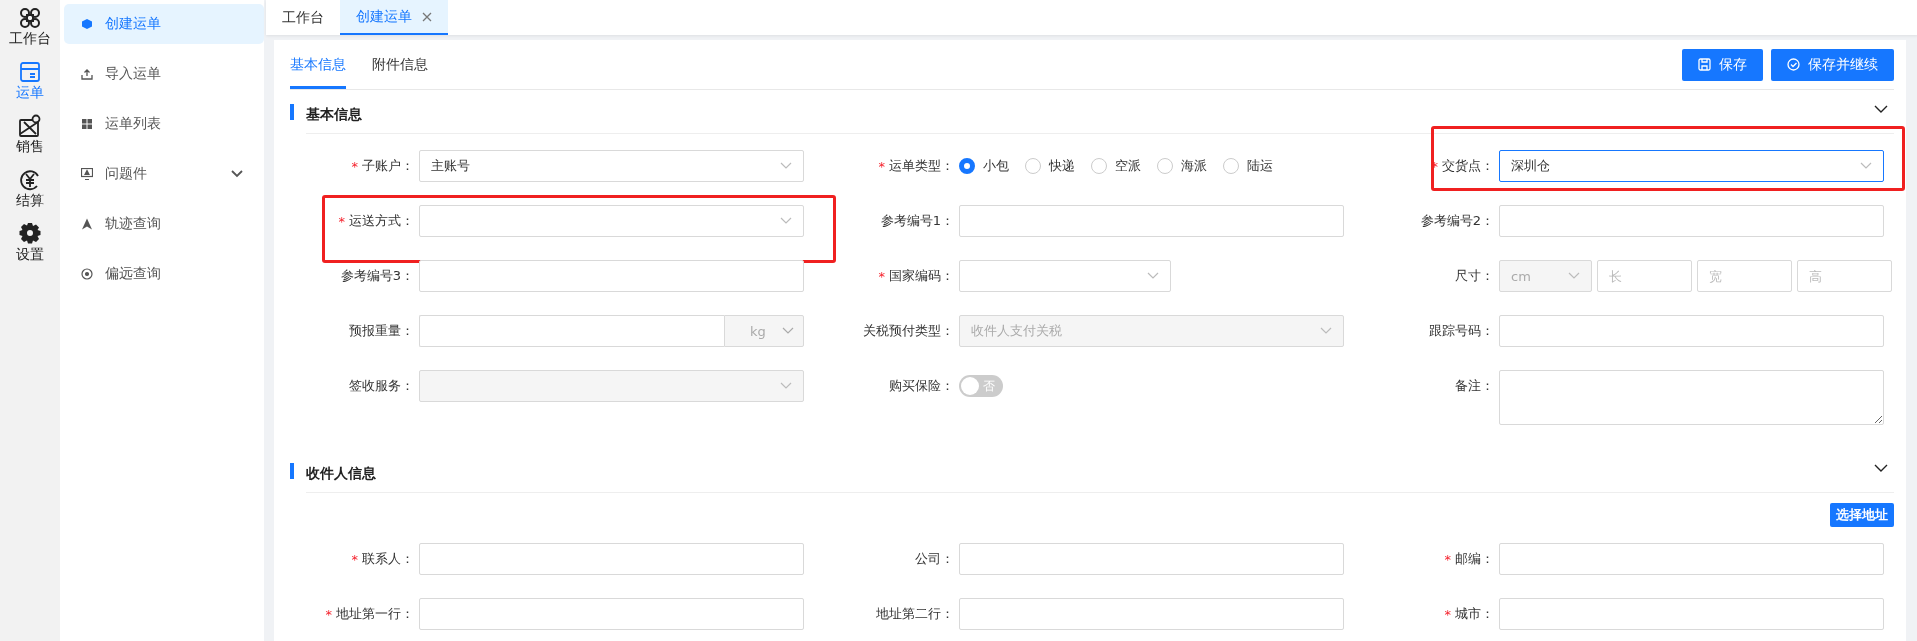 This screenshot has height=641, width=1917. What do you see at coordinates (1116, 166) in the screenshot?
I see `radio-option: 空派` at bounding box center [1116, 166].